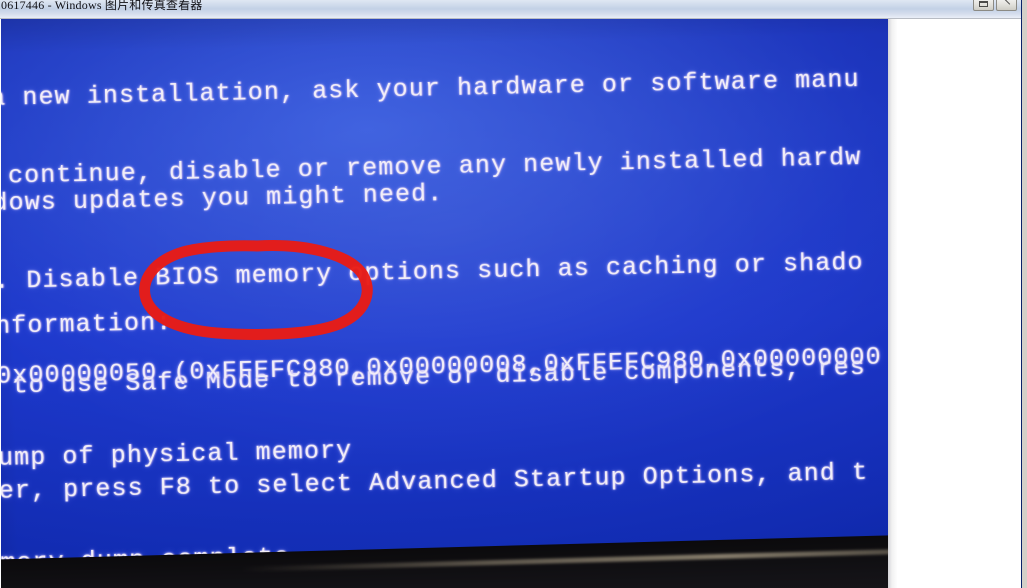 The width and height of the screenshot is (1027, 588). I want to click on window-titlebar: 0617446 - Windows 图片和传真查看器, so click(510, 9).